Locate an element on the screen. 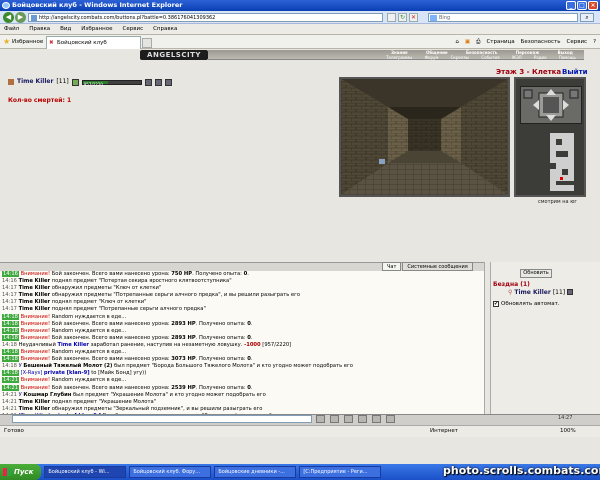 The image size is (600, 480). room-player-name: Time Killer is located at coordinates (532, 292).